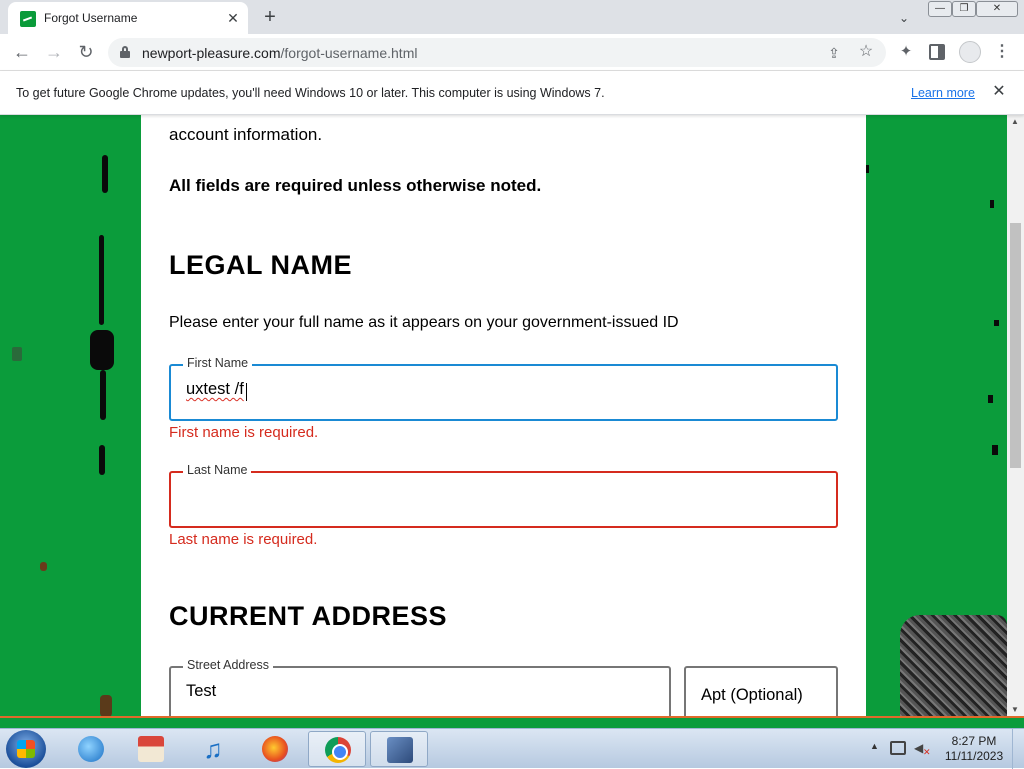 This screenshot has height=769, width=1024. What do you see at coordinates (233, 18) in the screenshot?
I see `tab-close-icon: ✕` at bounding box center [233, 18].